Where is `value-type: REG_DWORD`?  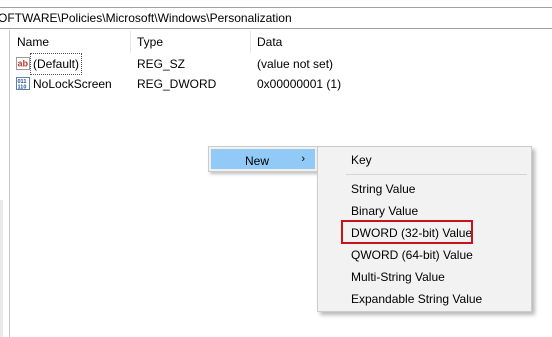 value-type: REG_DWORD is located at coordinates (177, 84).